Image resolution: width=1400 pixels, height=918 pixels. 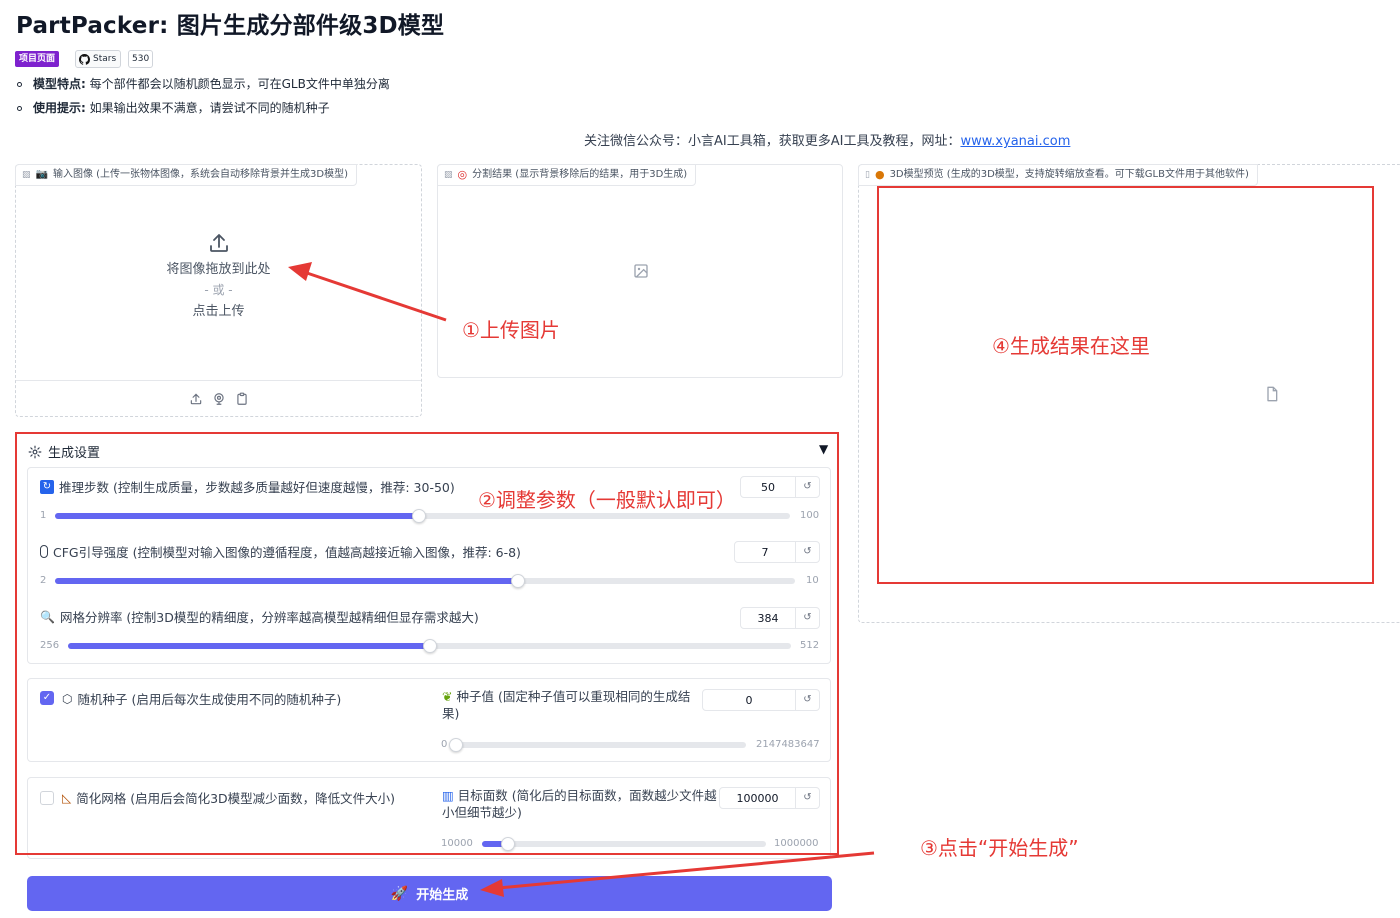 What do you see at coordinates (879, 174) in the screenshot?
I see `palette-icon: ●` at bounding box center [879, 174].